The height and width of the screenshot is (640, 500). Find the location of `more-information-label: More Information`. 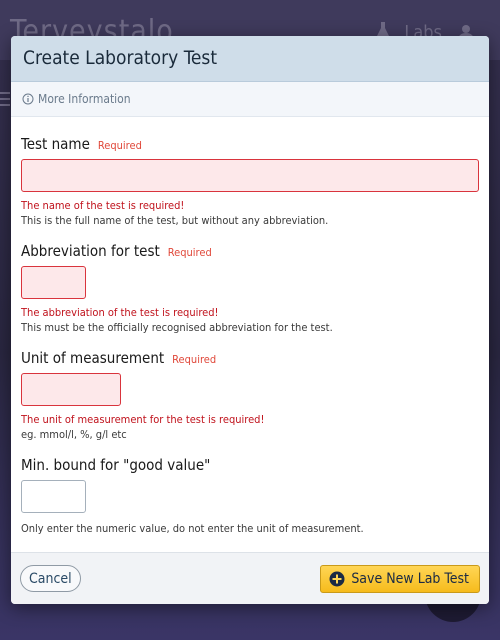

more-information-label: More Information is located at coordinates (84, 99).